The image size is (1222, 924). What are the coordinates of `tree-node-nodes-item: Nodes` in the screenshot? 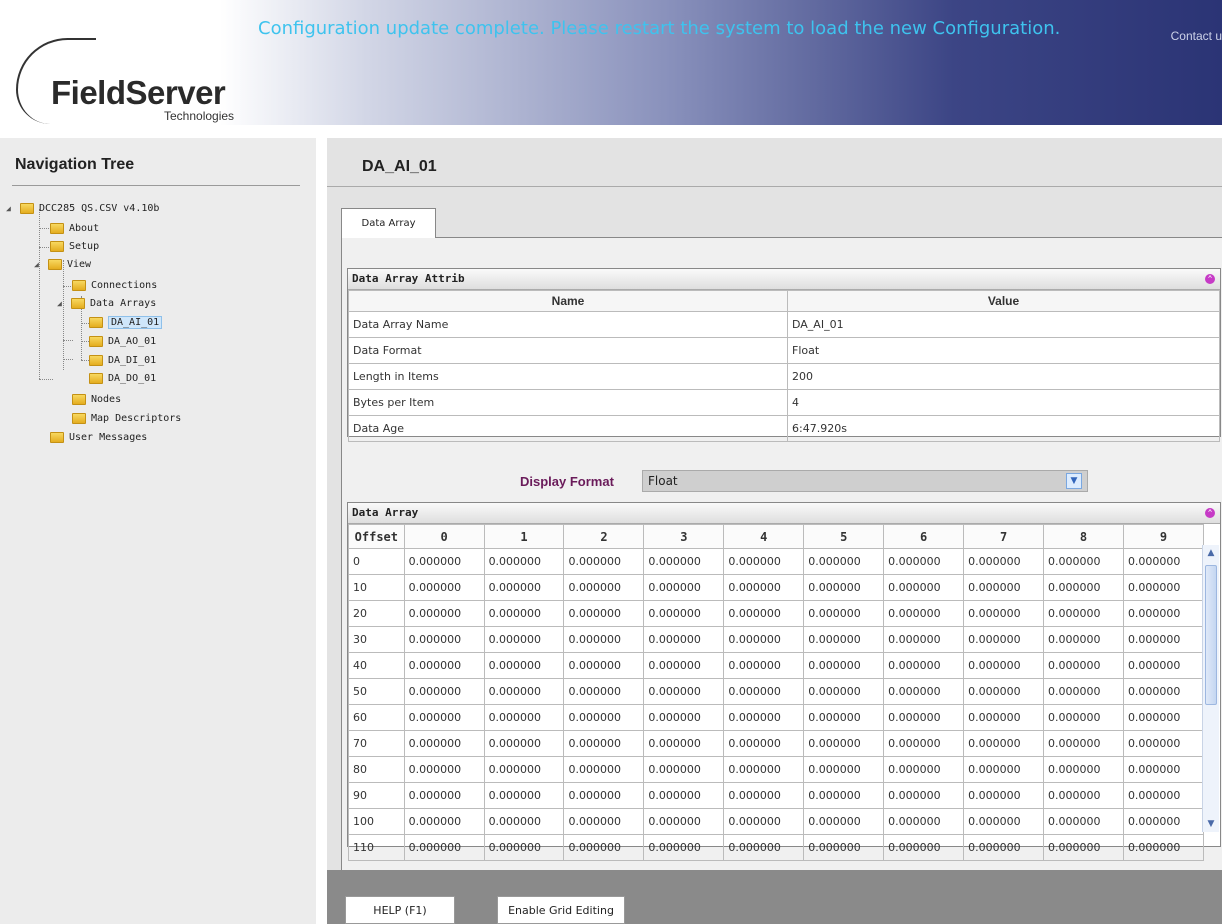 It's located at (96, 399).